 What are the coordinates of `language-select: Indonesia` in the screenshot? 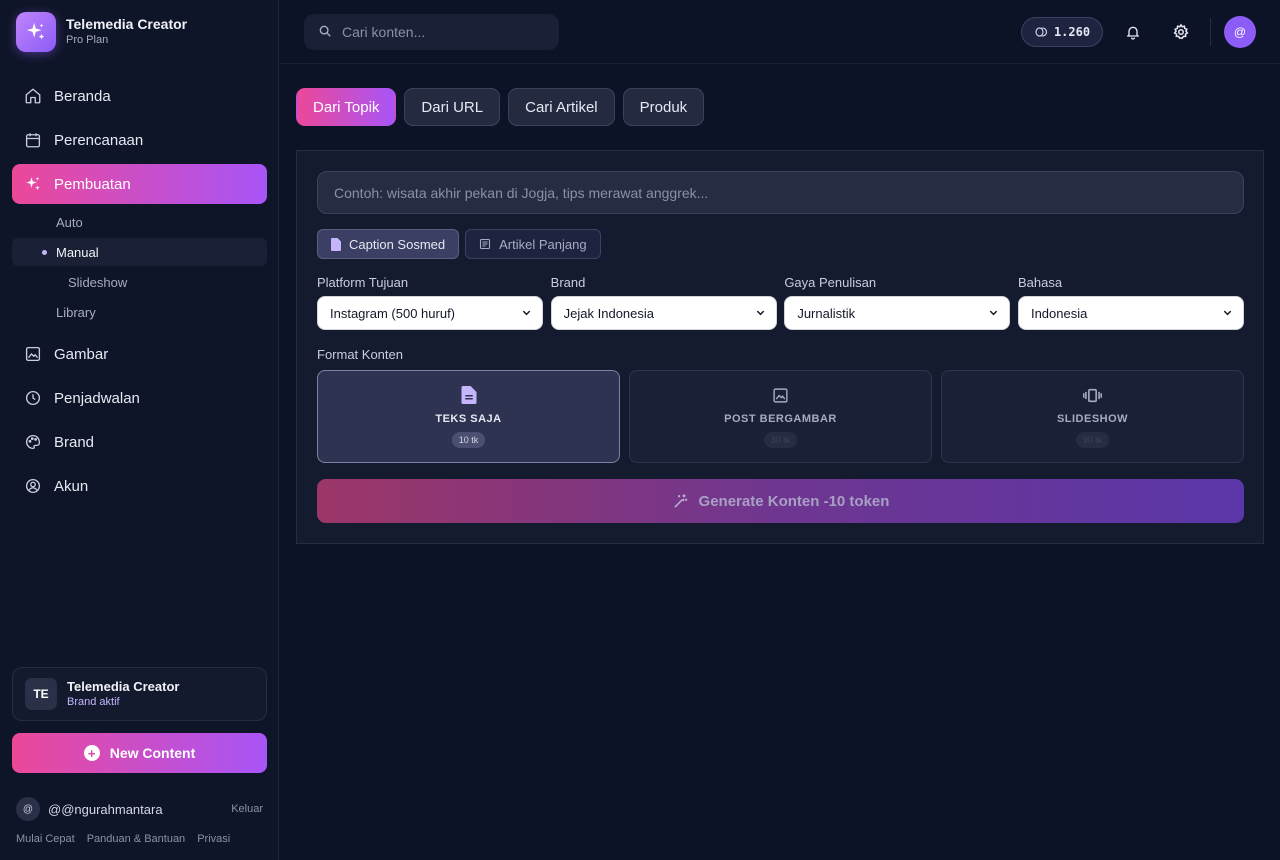 It's located at (1130, 313).